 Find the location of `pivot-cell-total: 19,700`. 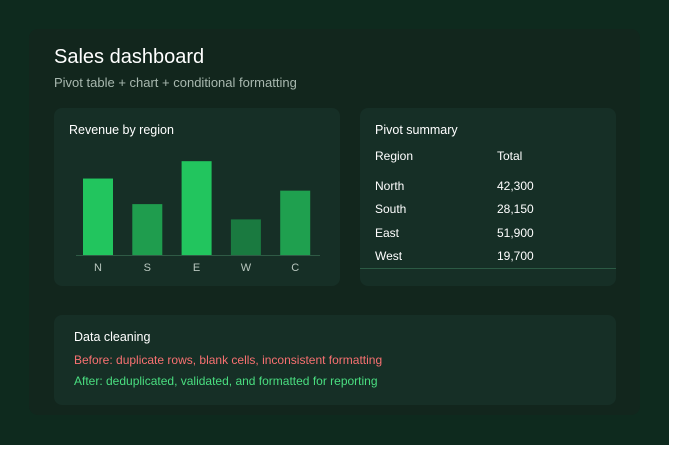

pivot-cell-total: 19,700 is located at coordinates (515, 256).